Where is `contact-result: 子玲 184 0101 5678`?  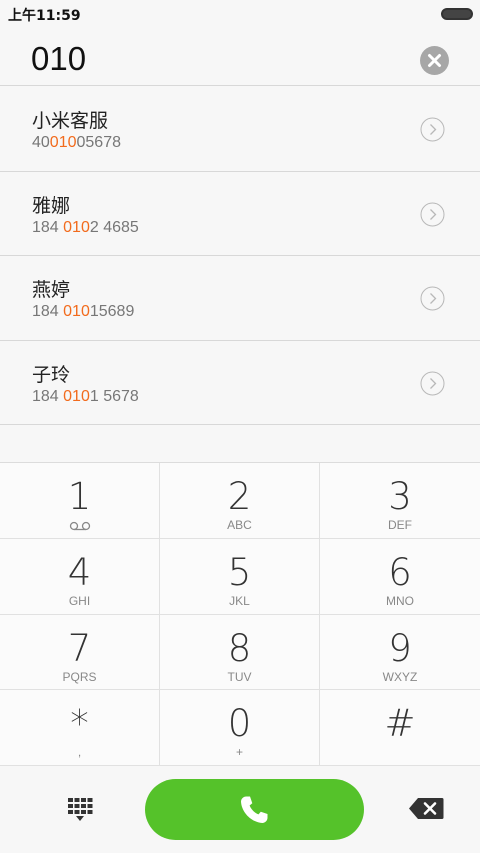 contact-result: 子玲 184 0101 5678 is located at coordinates (240, 382).